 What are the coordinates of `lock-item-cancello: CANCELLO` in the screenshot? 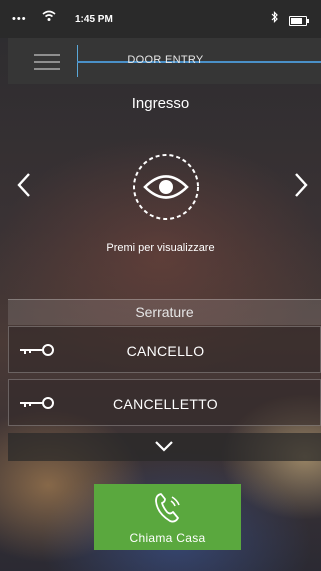 It's located at (164, 349).